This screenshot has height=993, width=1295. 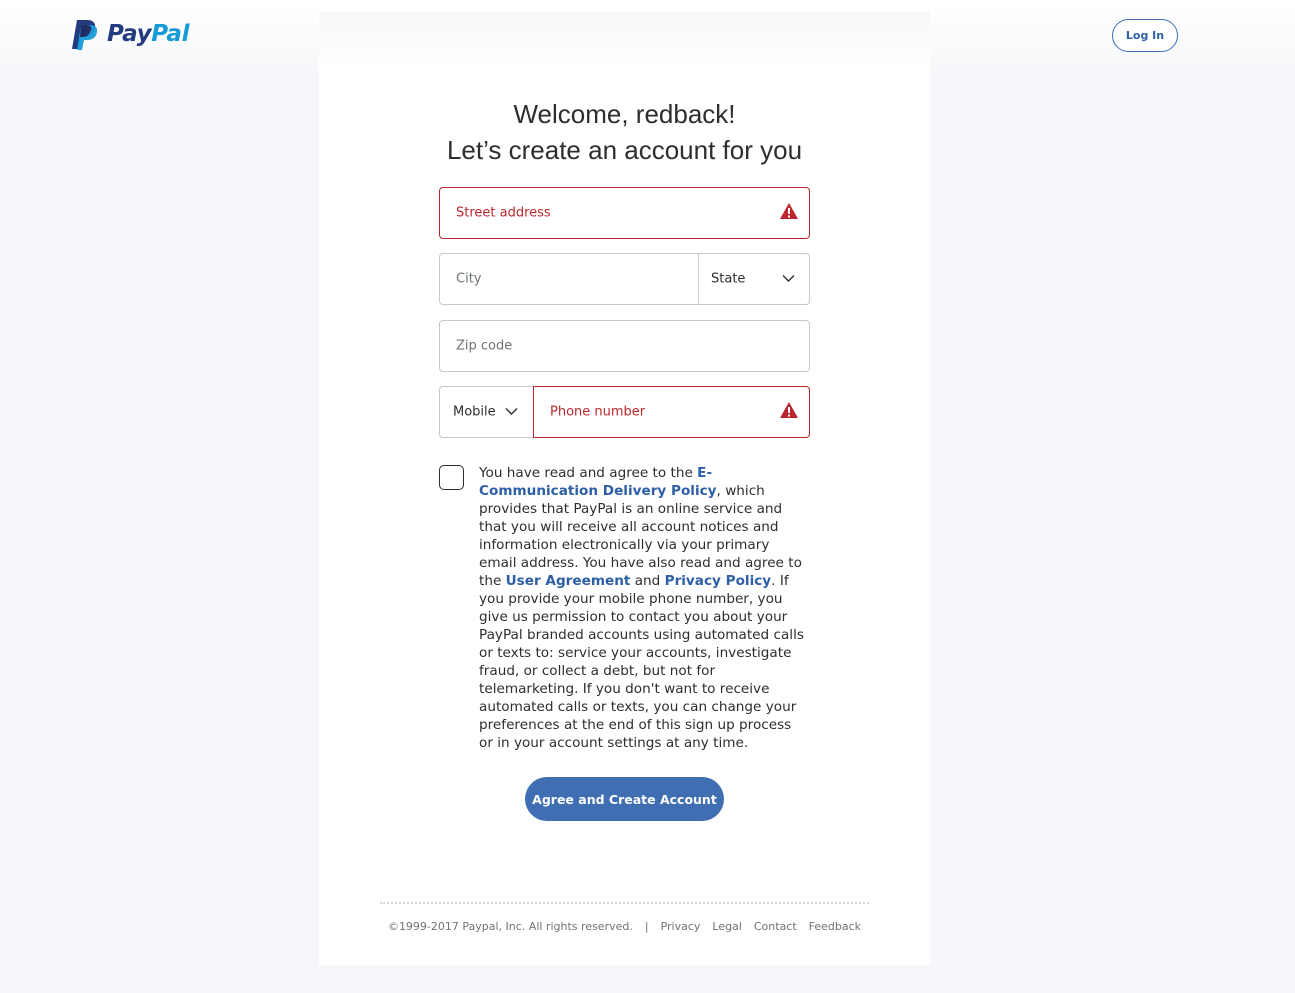 I want to click on agree-create-account-button: Agree and Create Account, so click(x=624, y=799).